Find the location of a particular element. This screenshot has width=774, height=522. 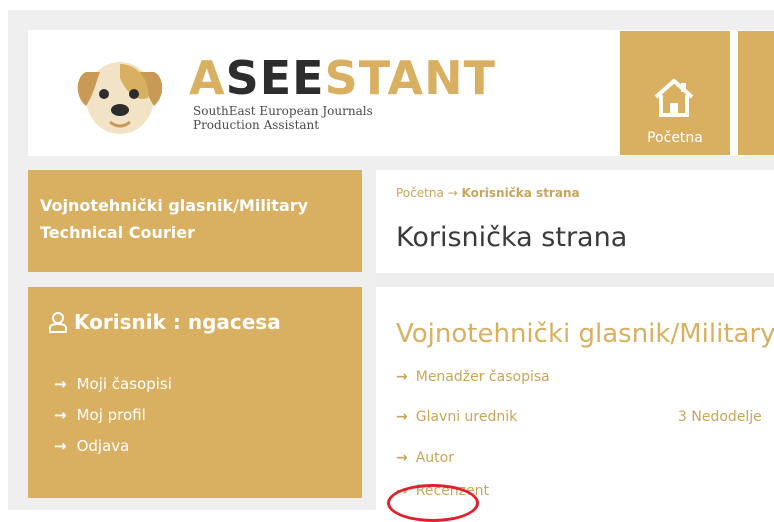

brand-letter-a: A is located at coordinates (207, 78).